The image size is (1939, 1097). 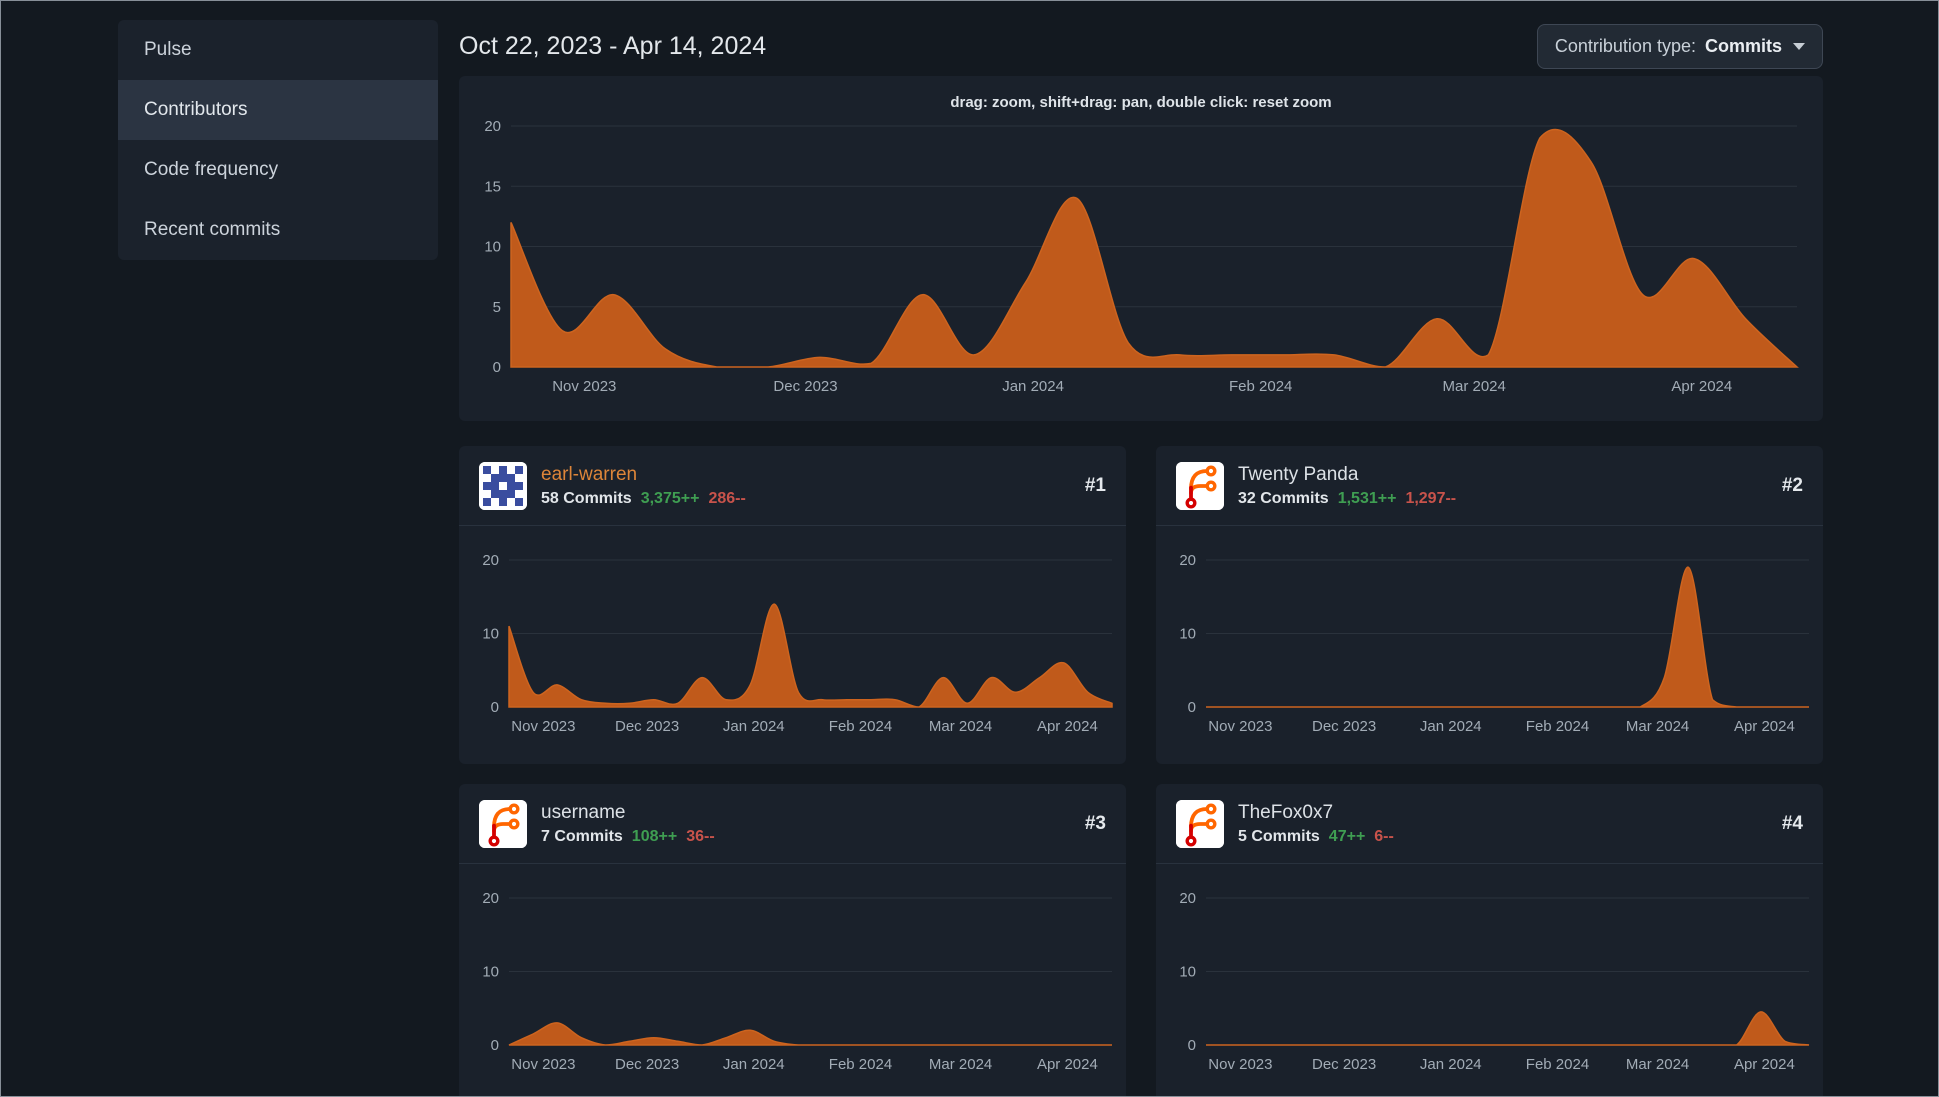 I want to click on sidebar-item-recent-commits: Recent commits, so click(x=278, y=230).